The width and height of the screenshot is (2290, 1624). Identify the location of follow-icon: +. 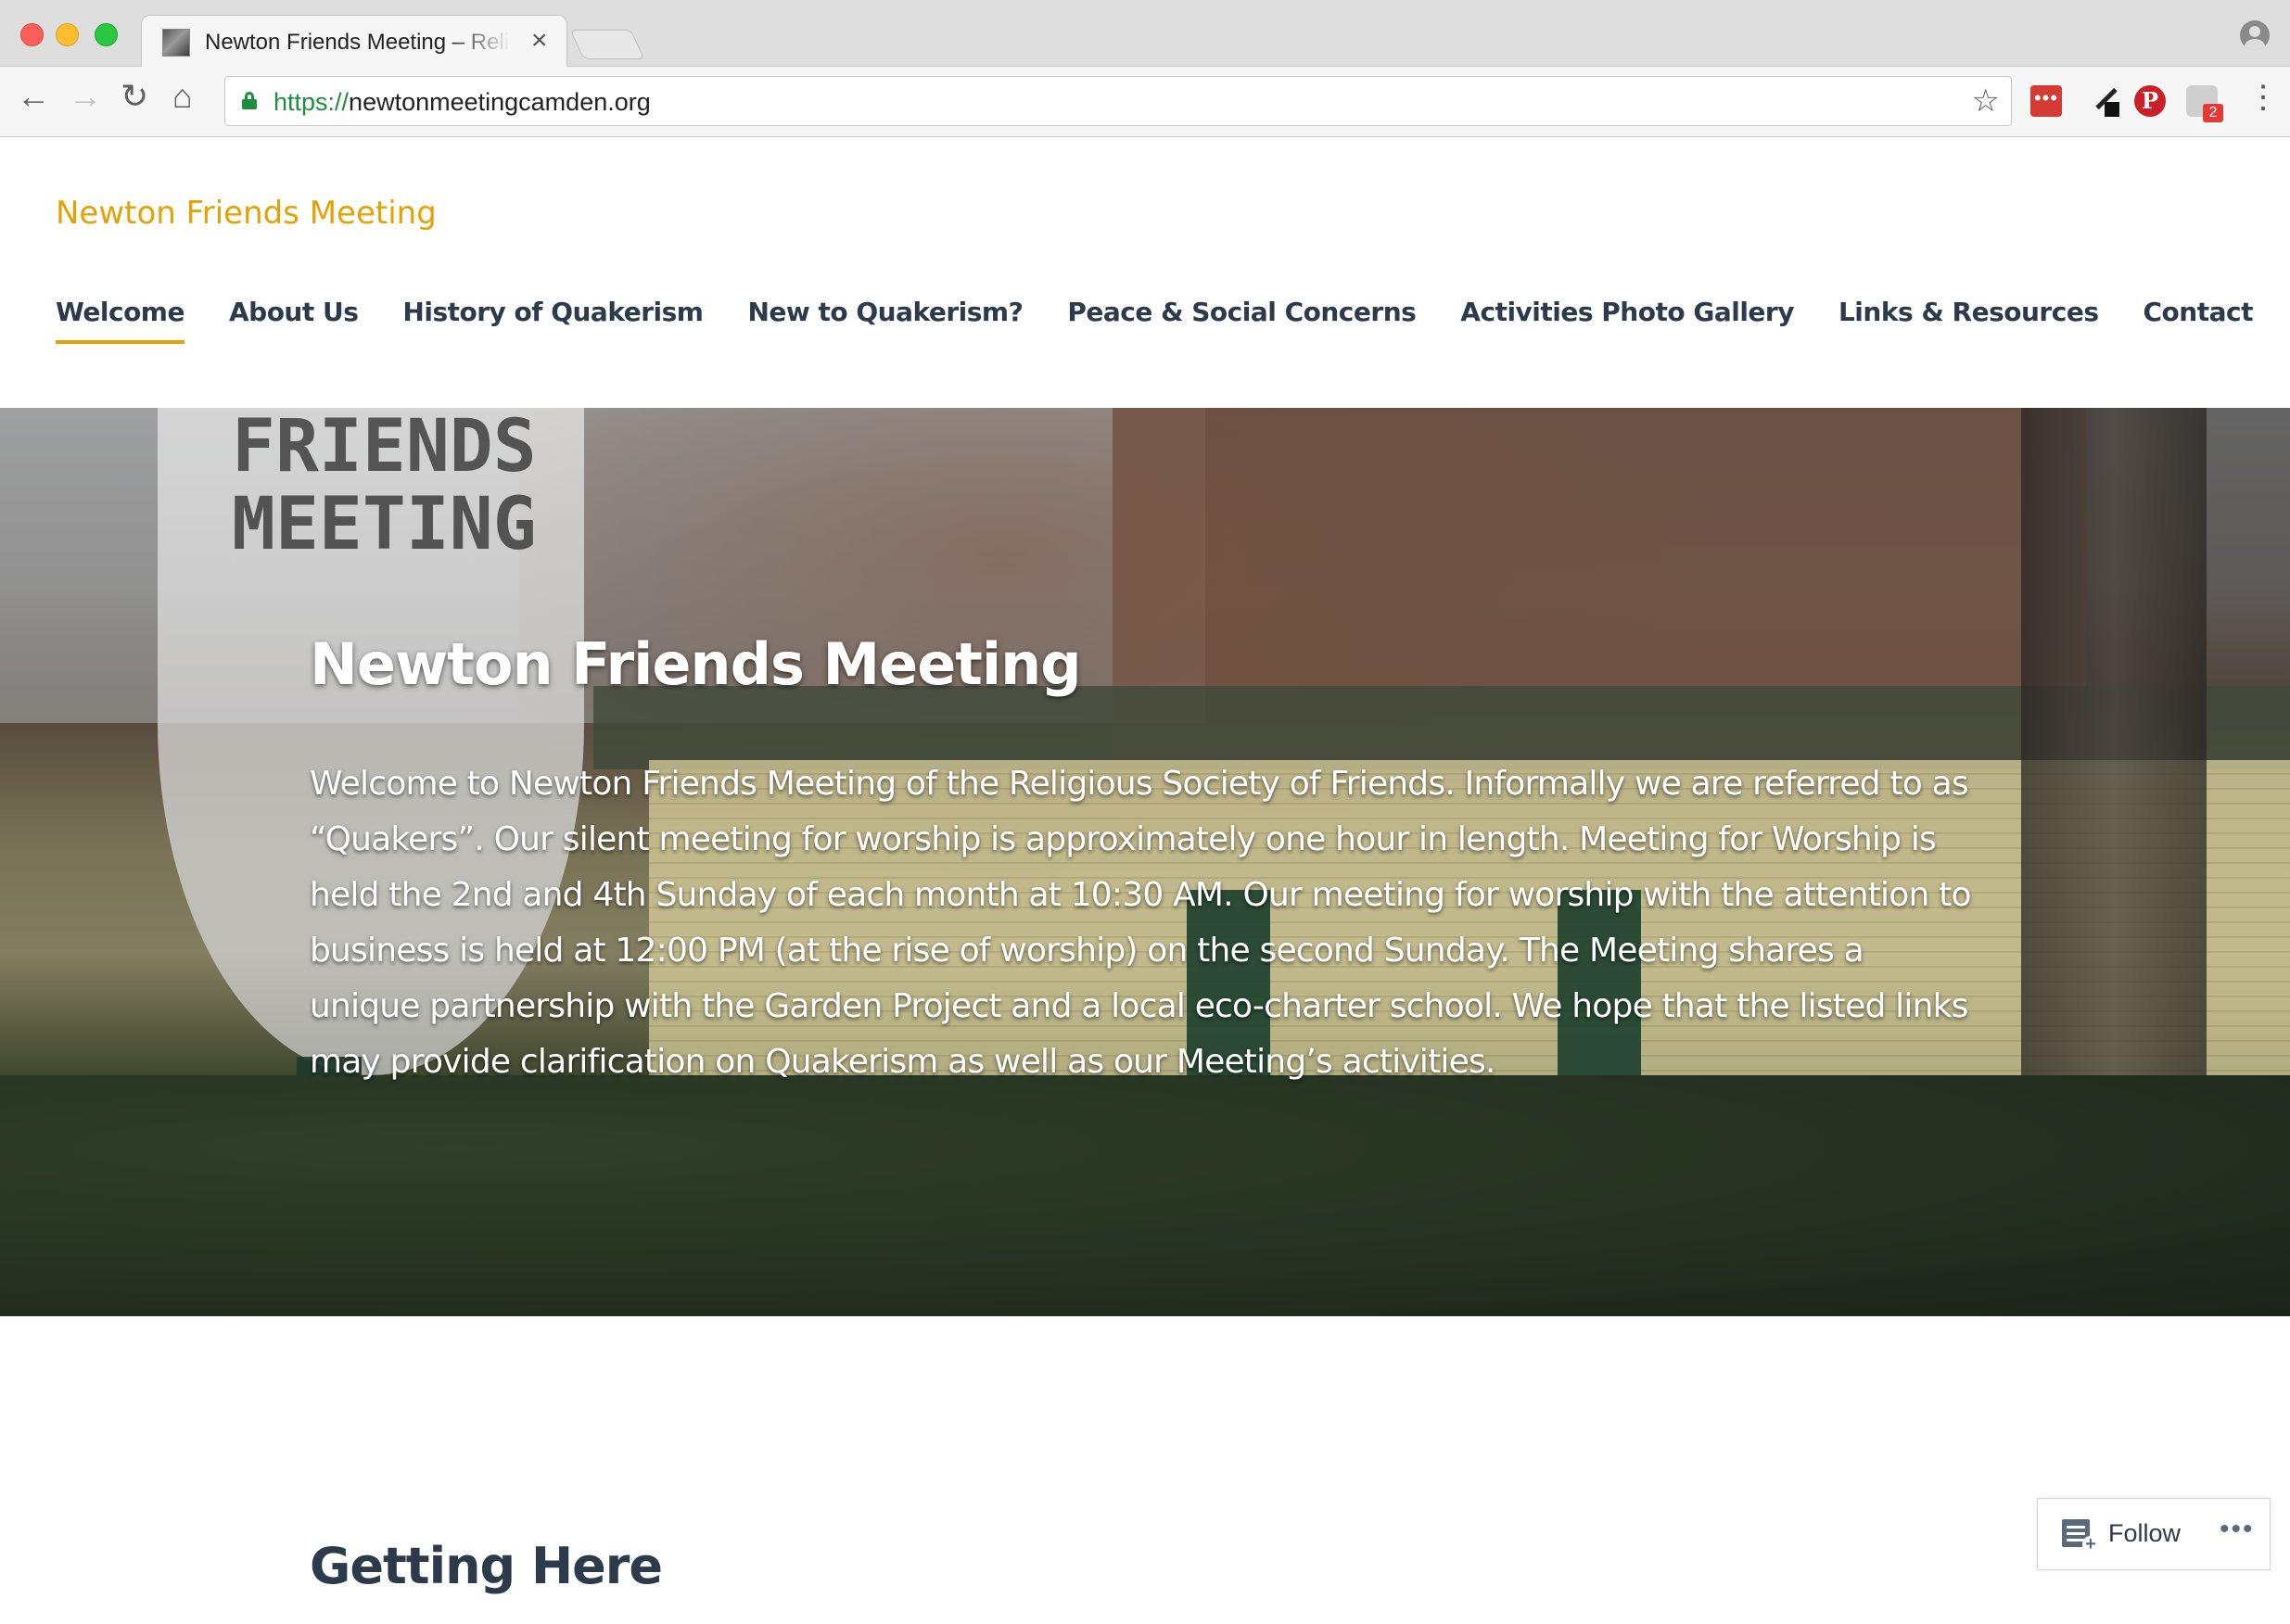
(2080, 1536).